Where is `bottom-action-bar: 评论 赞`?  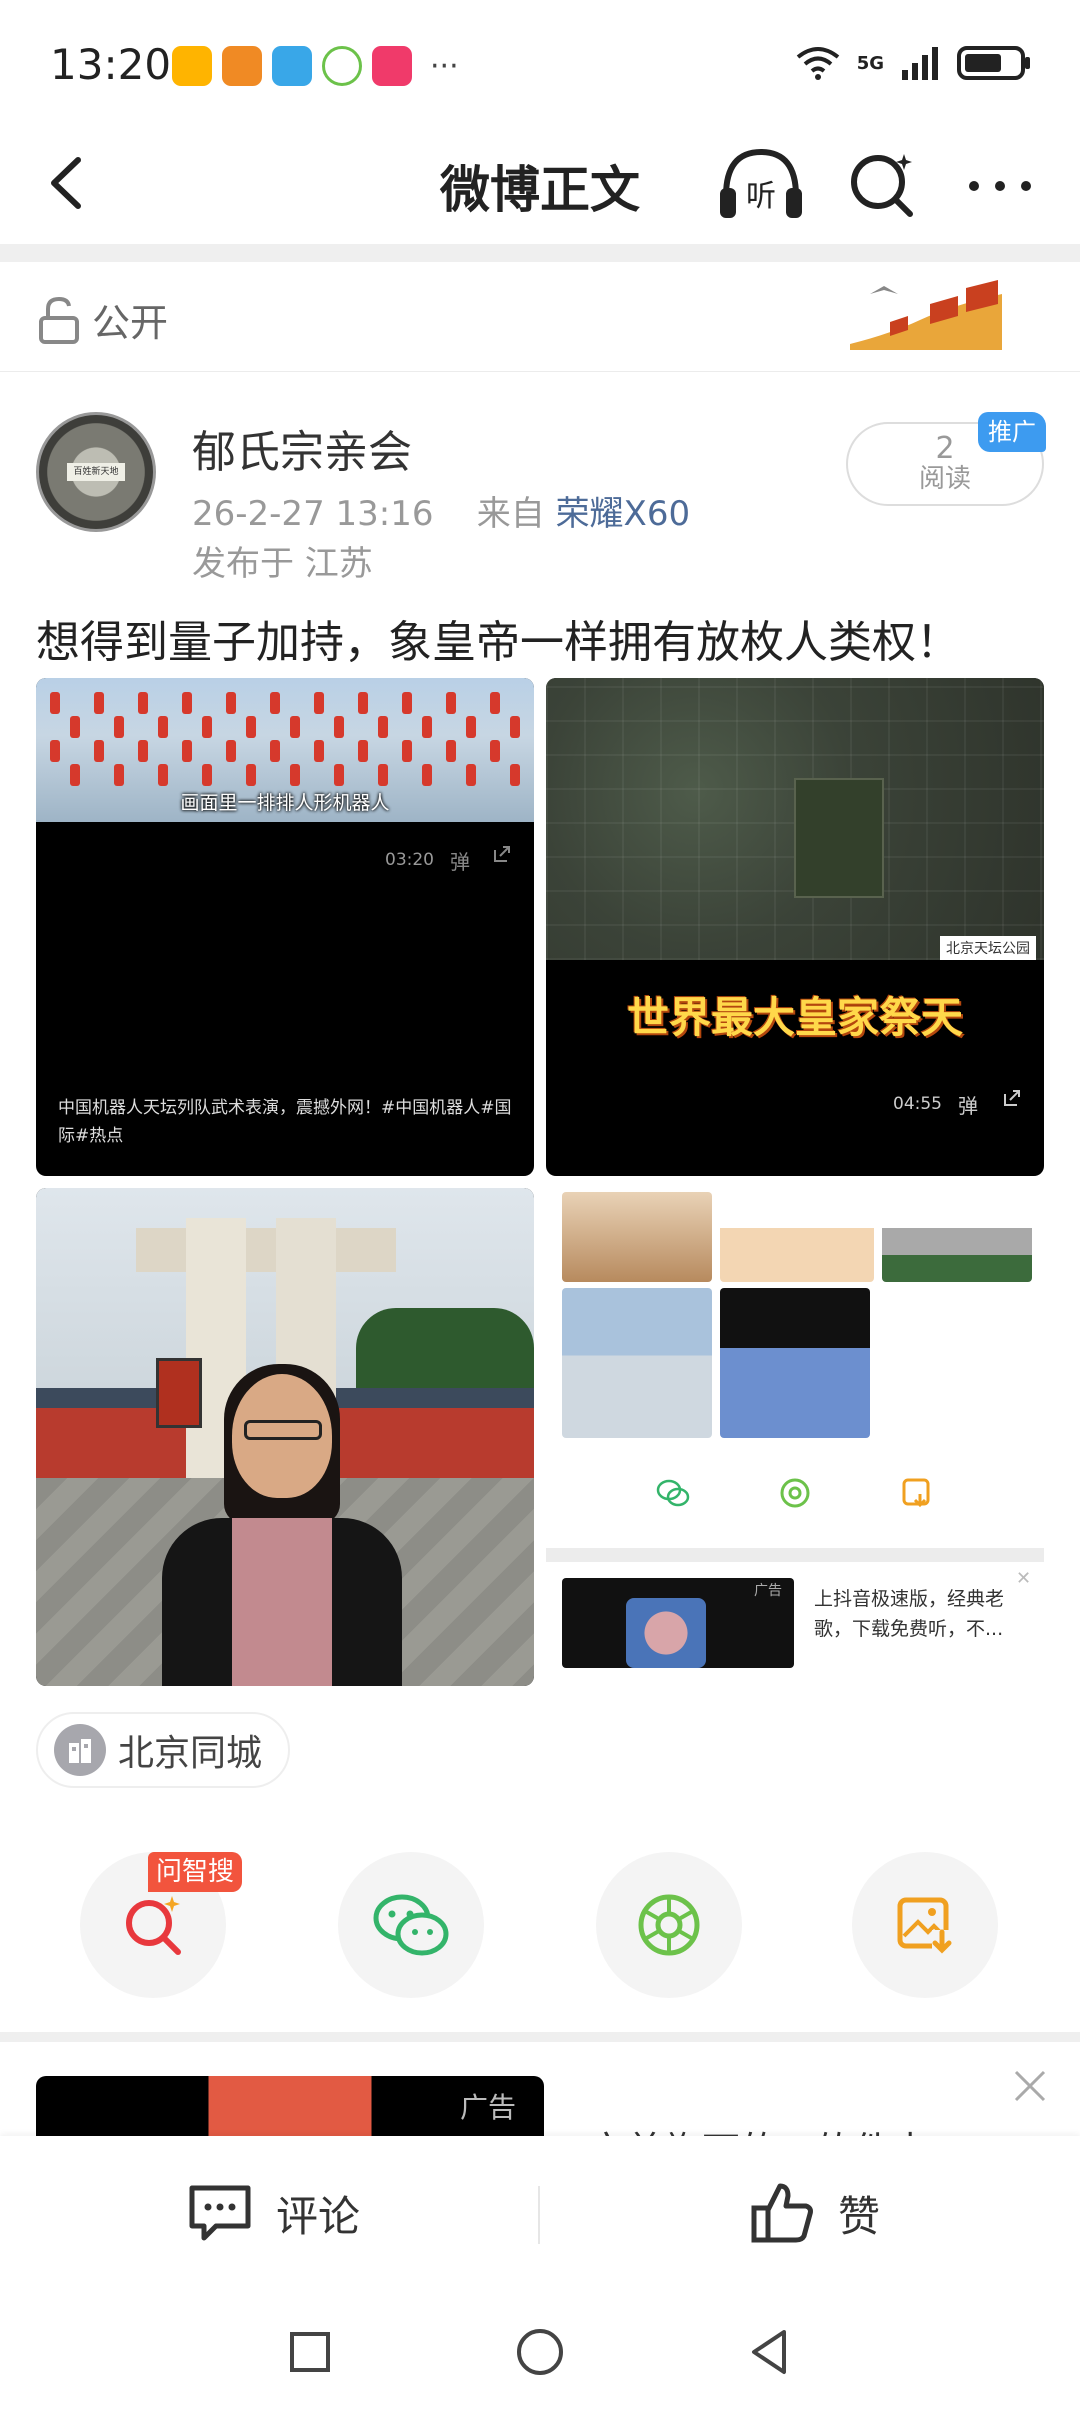 bottom-action-bar: 评论 赞 is located at coordinates (540, 2215).